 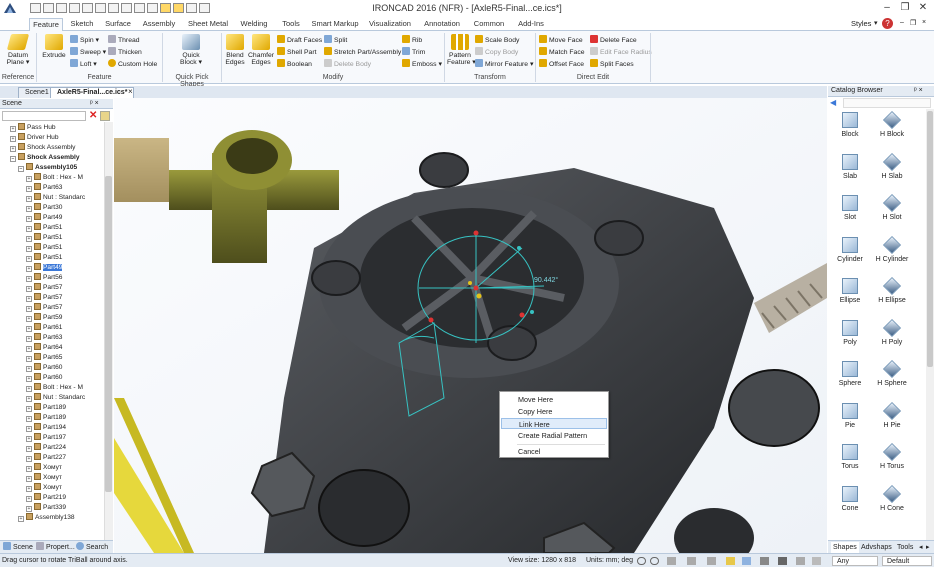 What do you see at coordinates (850, 498) in the screenshot?
I see `catalog-shape: Cone` at bounding box center [850, 498].